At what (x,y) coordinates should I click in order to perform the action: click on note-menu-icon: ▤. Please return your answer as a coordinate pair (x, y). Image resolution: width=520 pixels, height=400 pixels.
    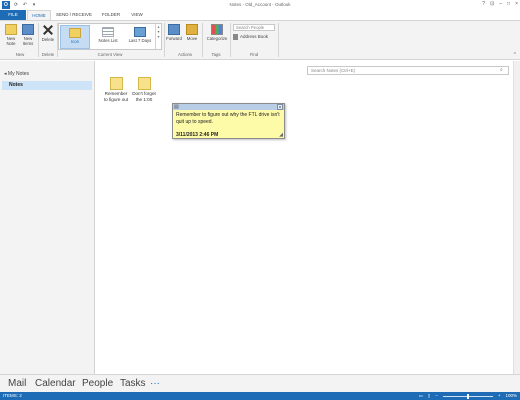
    Looking at the image, I should click on (177, 107).